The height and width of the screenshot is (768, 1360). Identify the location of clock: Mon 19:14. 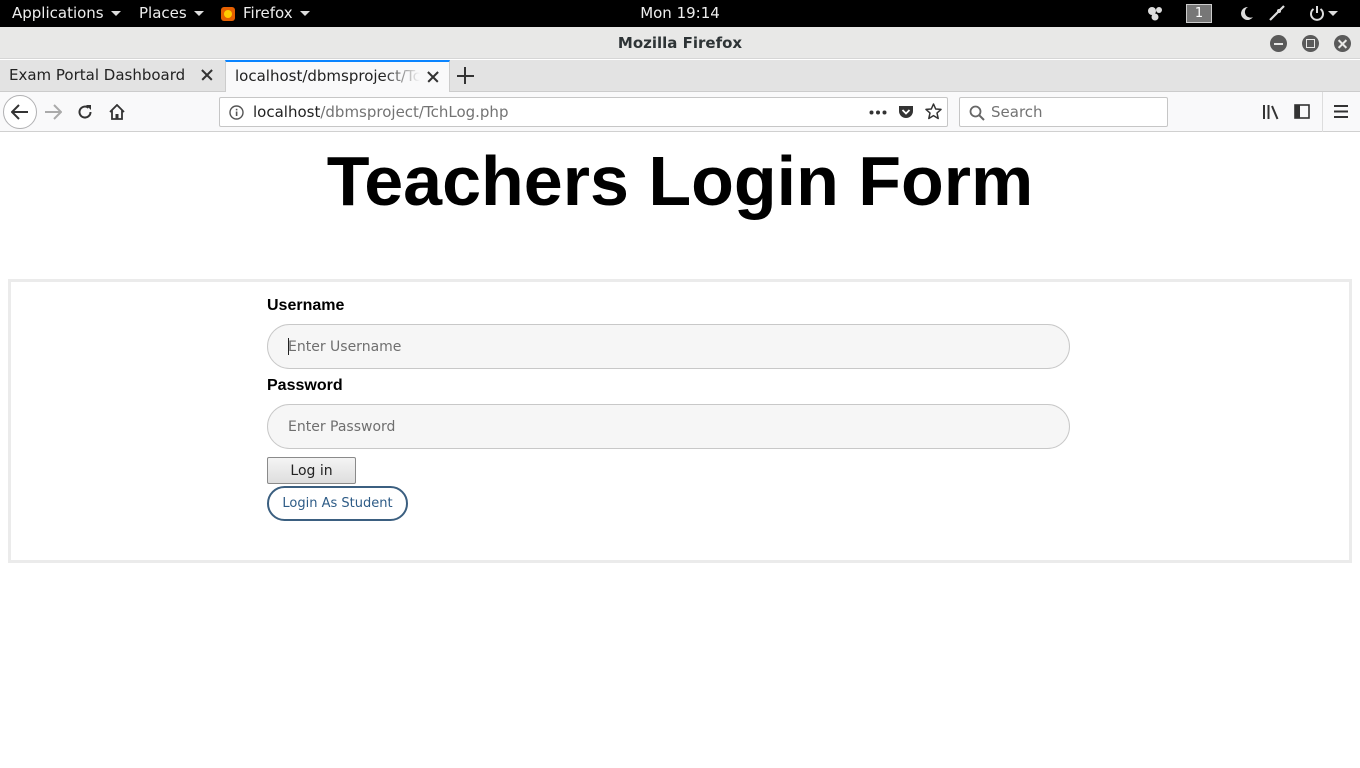
(680, 13).